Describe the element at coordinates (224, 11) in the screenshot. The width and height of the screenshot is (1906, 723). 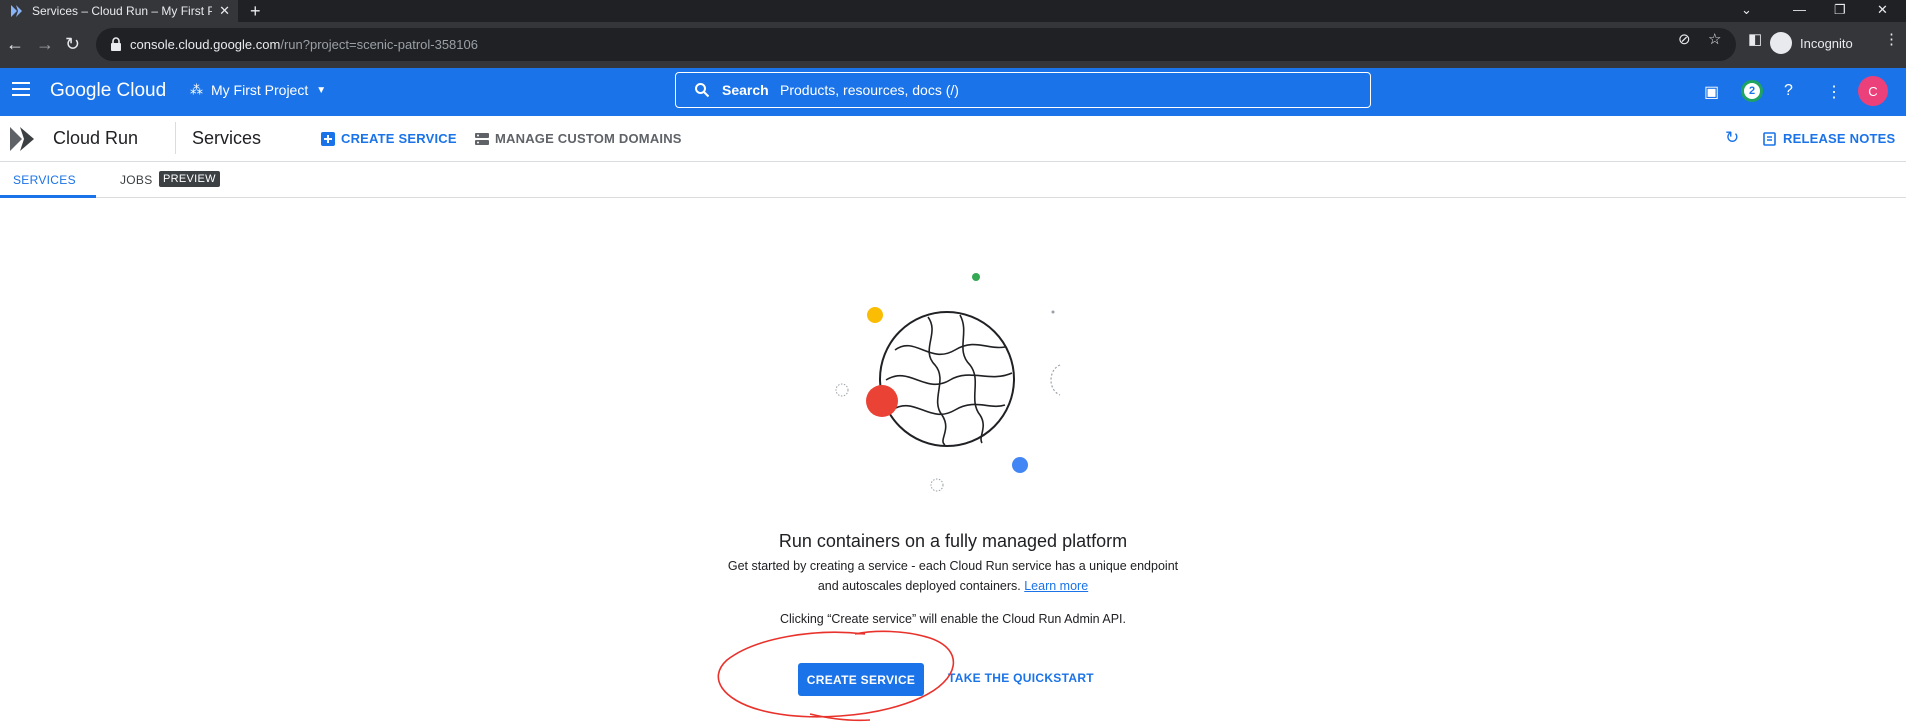
I see `close-tab-icon: ✕` at that location.